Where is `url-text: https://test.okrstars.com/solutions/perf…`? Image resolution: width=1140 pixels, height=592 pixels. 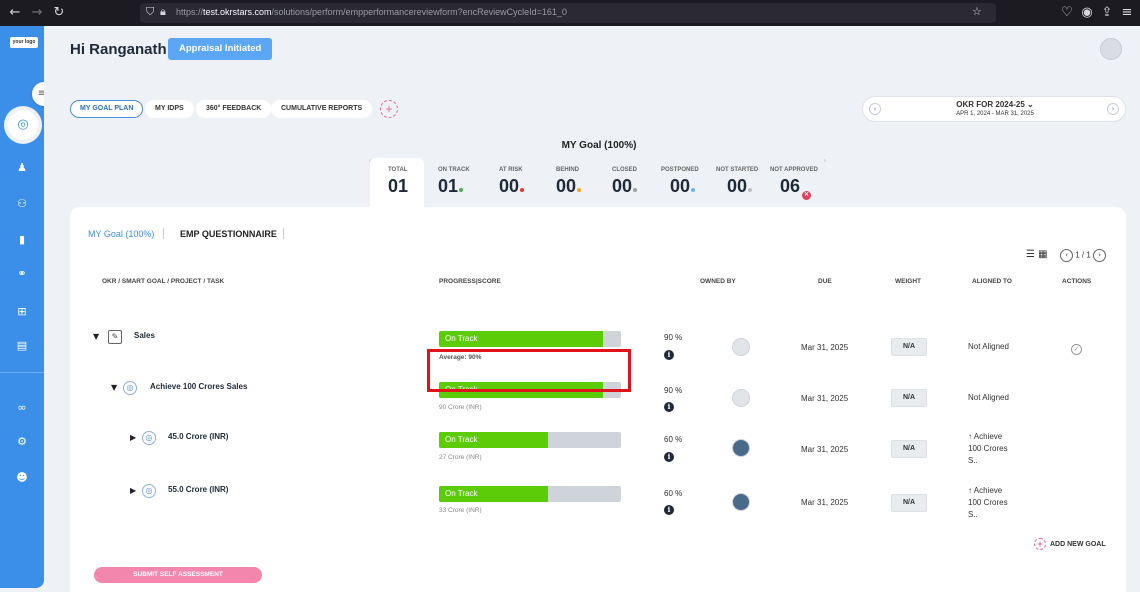
url-text: https://test.okrstars.com/solutions/perf… is located at coordinates (371, 12).